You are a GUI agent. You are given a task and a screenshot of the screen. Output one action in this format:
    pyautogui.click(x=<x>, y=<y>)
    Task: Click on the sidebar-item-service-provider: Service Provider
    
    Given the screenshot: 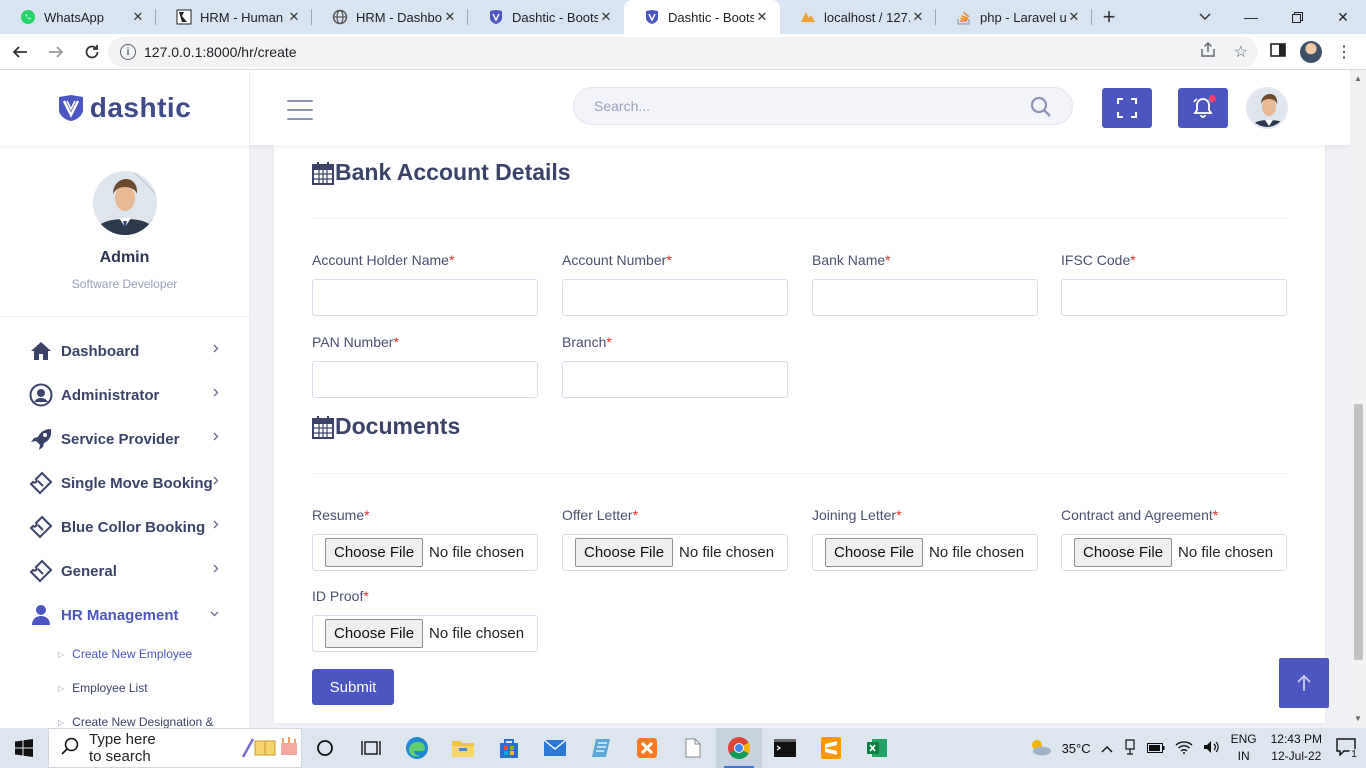 What is the action you would take?
    pyautogui.click(x=124, y=439)
    